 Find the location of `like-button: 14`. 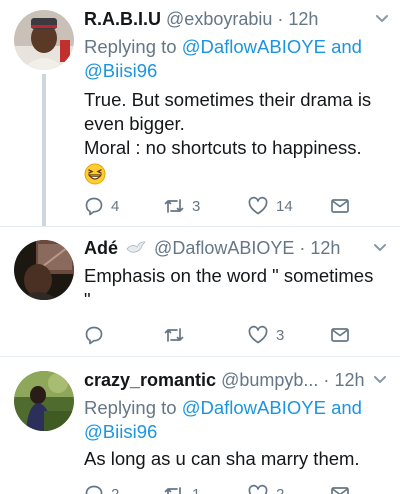

like-button: 14 is located at coordinates (270, 206).